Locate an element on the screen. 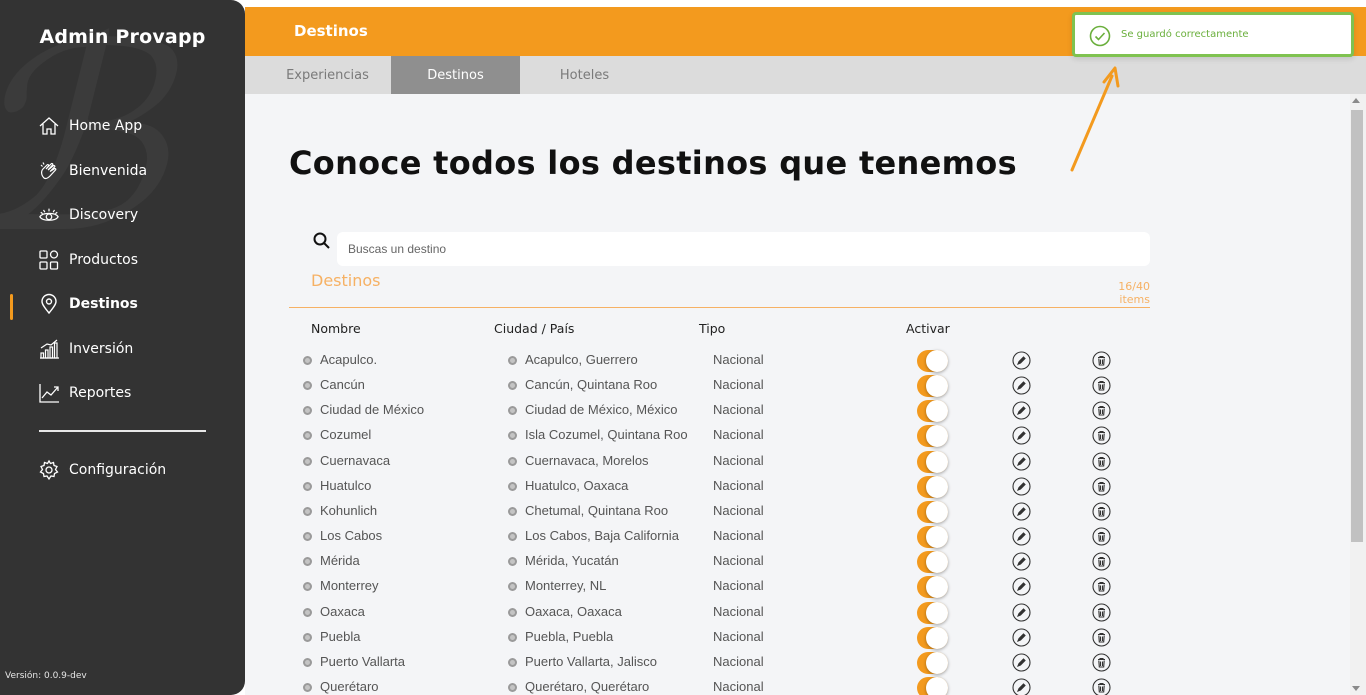 This screenshot has height=695, width=1366. sidebar-item-discovery: Discovery is located at coordinates (88, 215).